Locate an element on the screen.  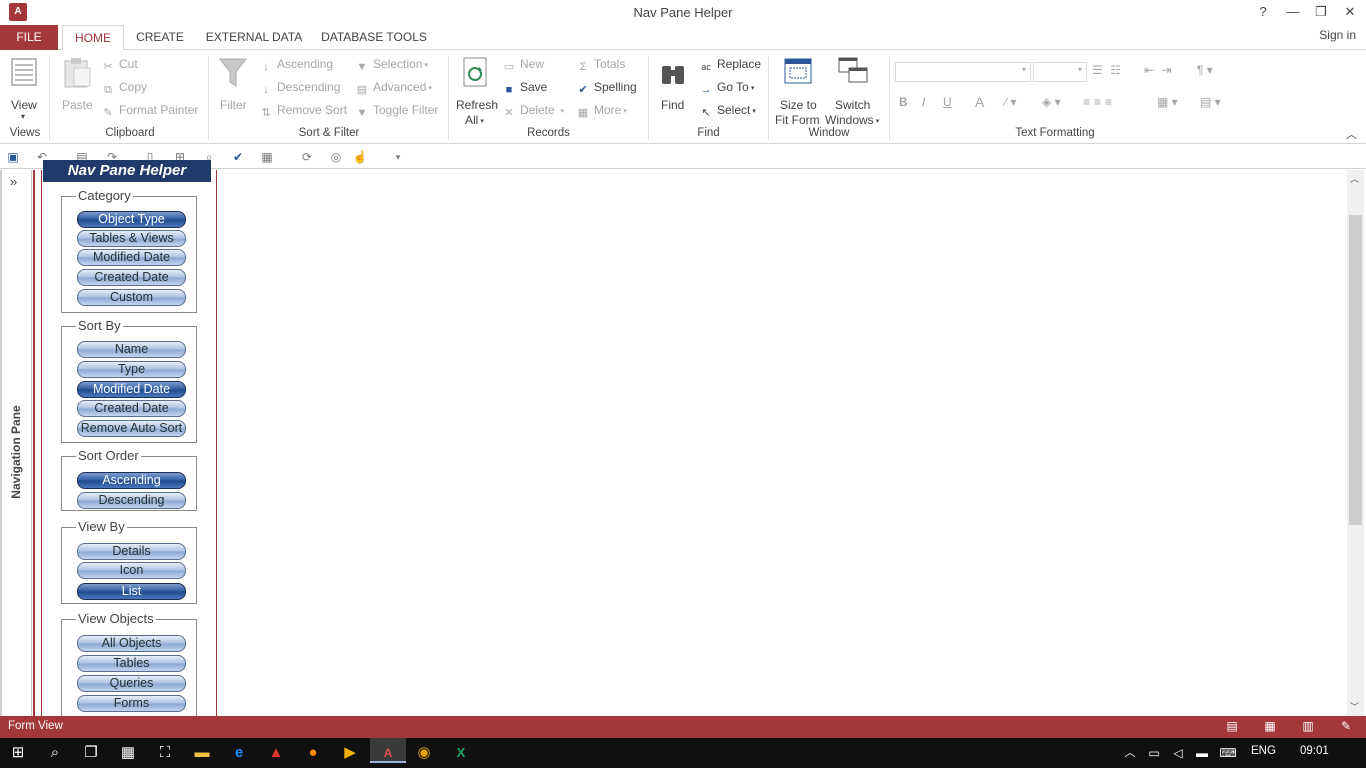
sync-icon: ◎ is located at coordinates (336, 157).